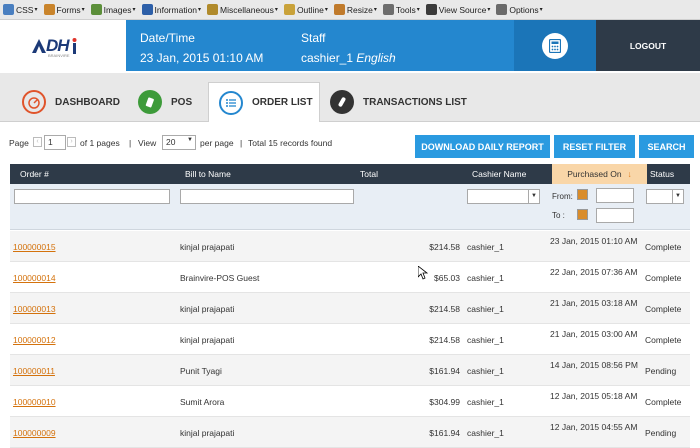 The image size is (700, 448). What do you see at coordinates (289, 9) in the screenshot?
I see `outline-icon` at bounding box center [289, 9].